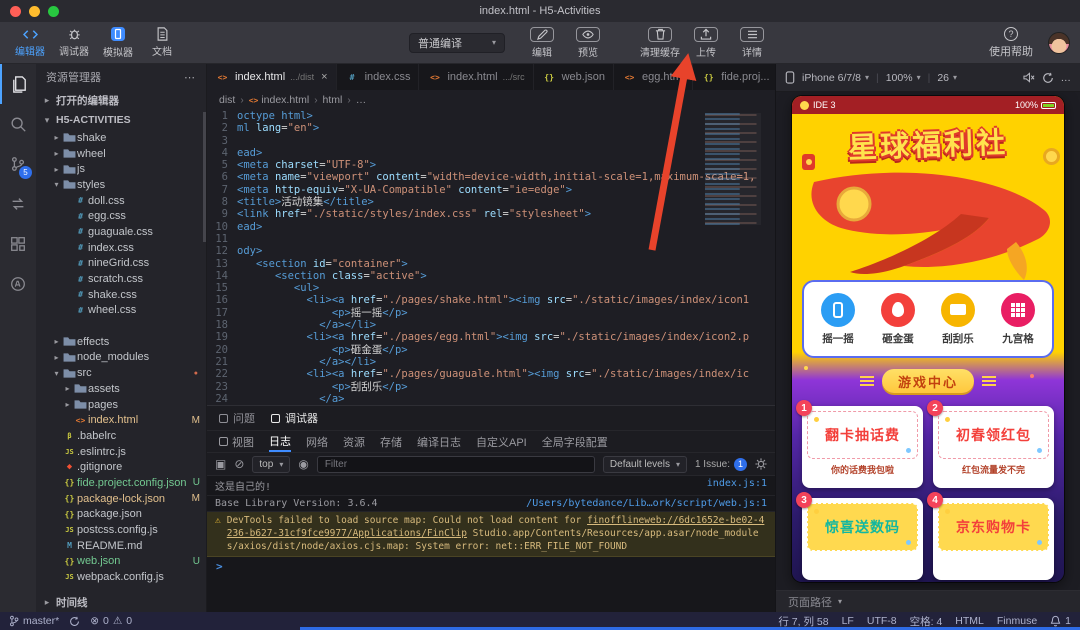  Describe the element at coordinates (491, 276) in the screenshot. I see `code-line: 14 <section class="active">` at that location.